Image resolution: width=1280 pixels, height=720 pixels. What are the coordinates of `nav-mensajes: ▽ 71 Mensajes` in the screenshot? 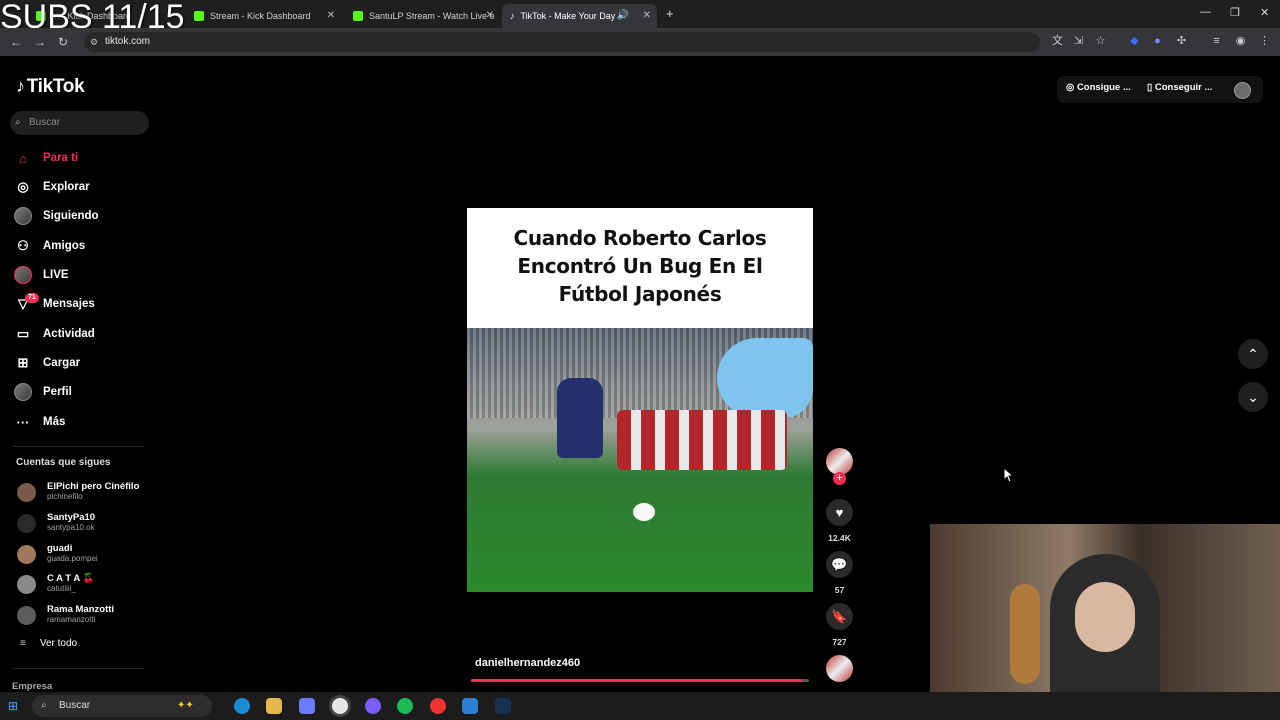 It's located at (54, 304).